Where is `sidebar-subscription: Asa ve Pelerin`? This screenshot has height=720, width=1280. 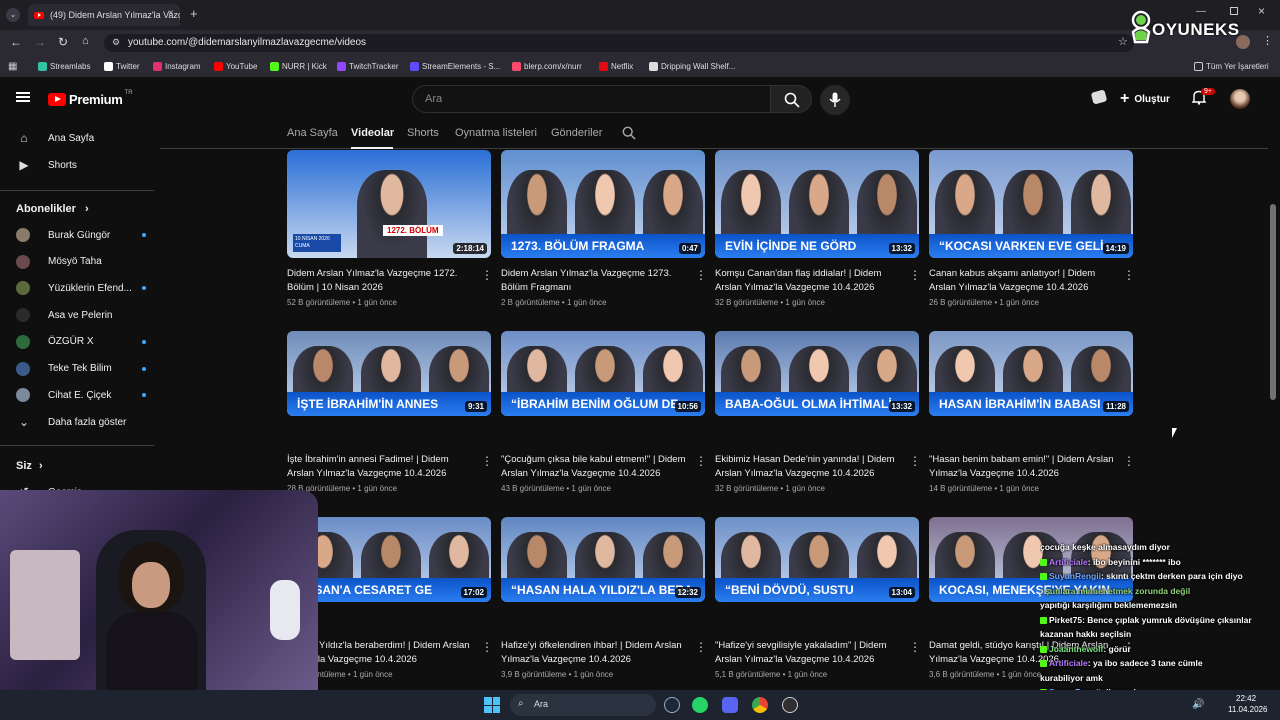
sidebar-subscription: Asa ve Pelerin is located at coordinates (64, 315).